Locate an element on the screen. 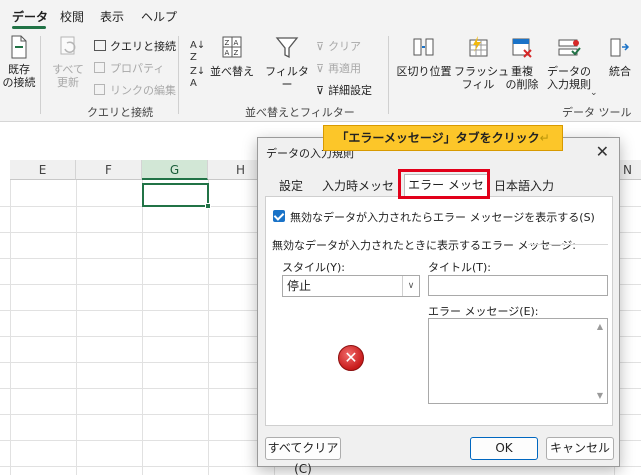  edit-links-label: リンクの編集 is located at coordinates (143, 90).